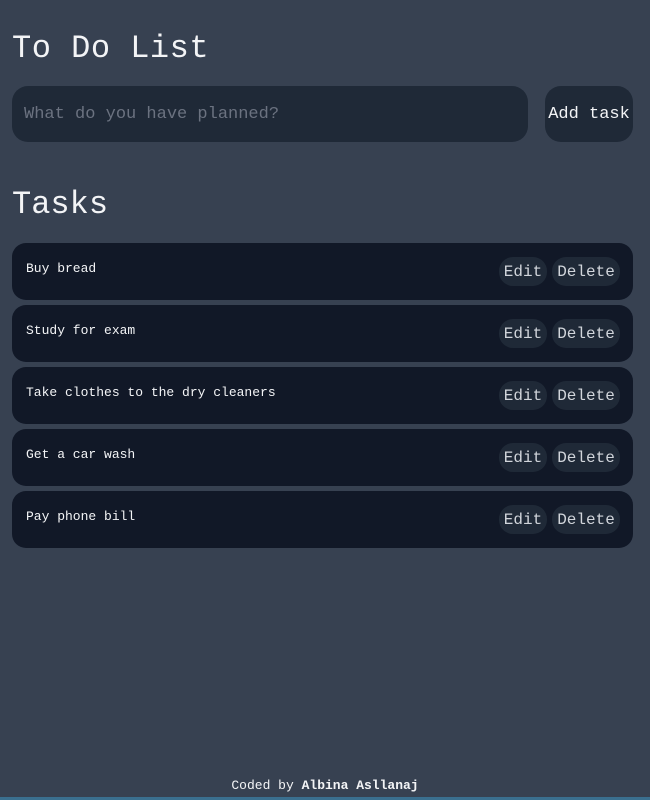 This screenshot has width=650, height=800. I want to click on new-task-form: Add task, so click(322, 114).